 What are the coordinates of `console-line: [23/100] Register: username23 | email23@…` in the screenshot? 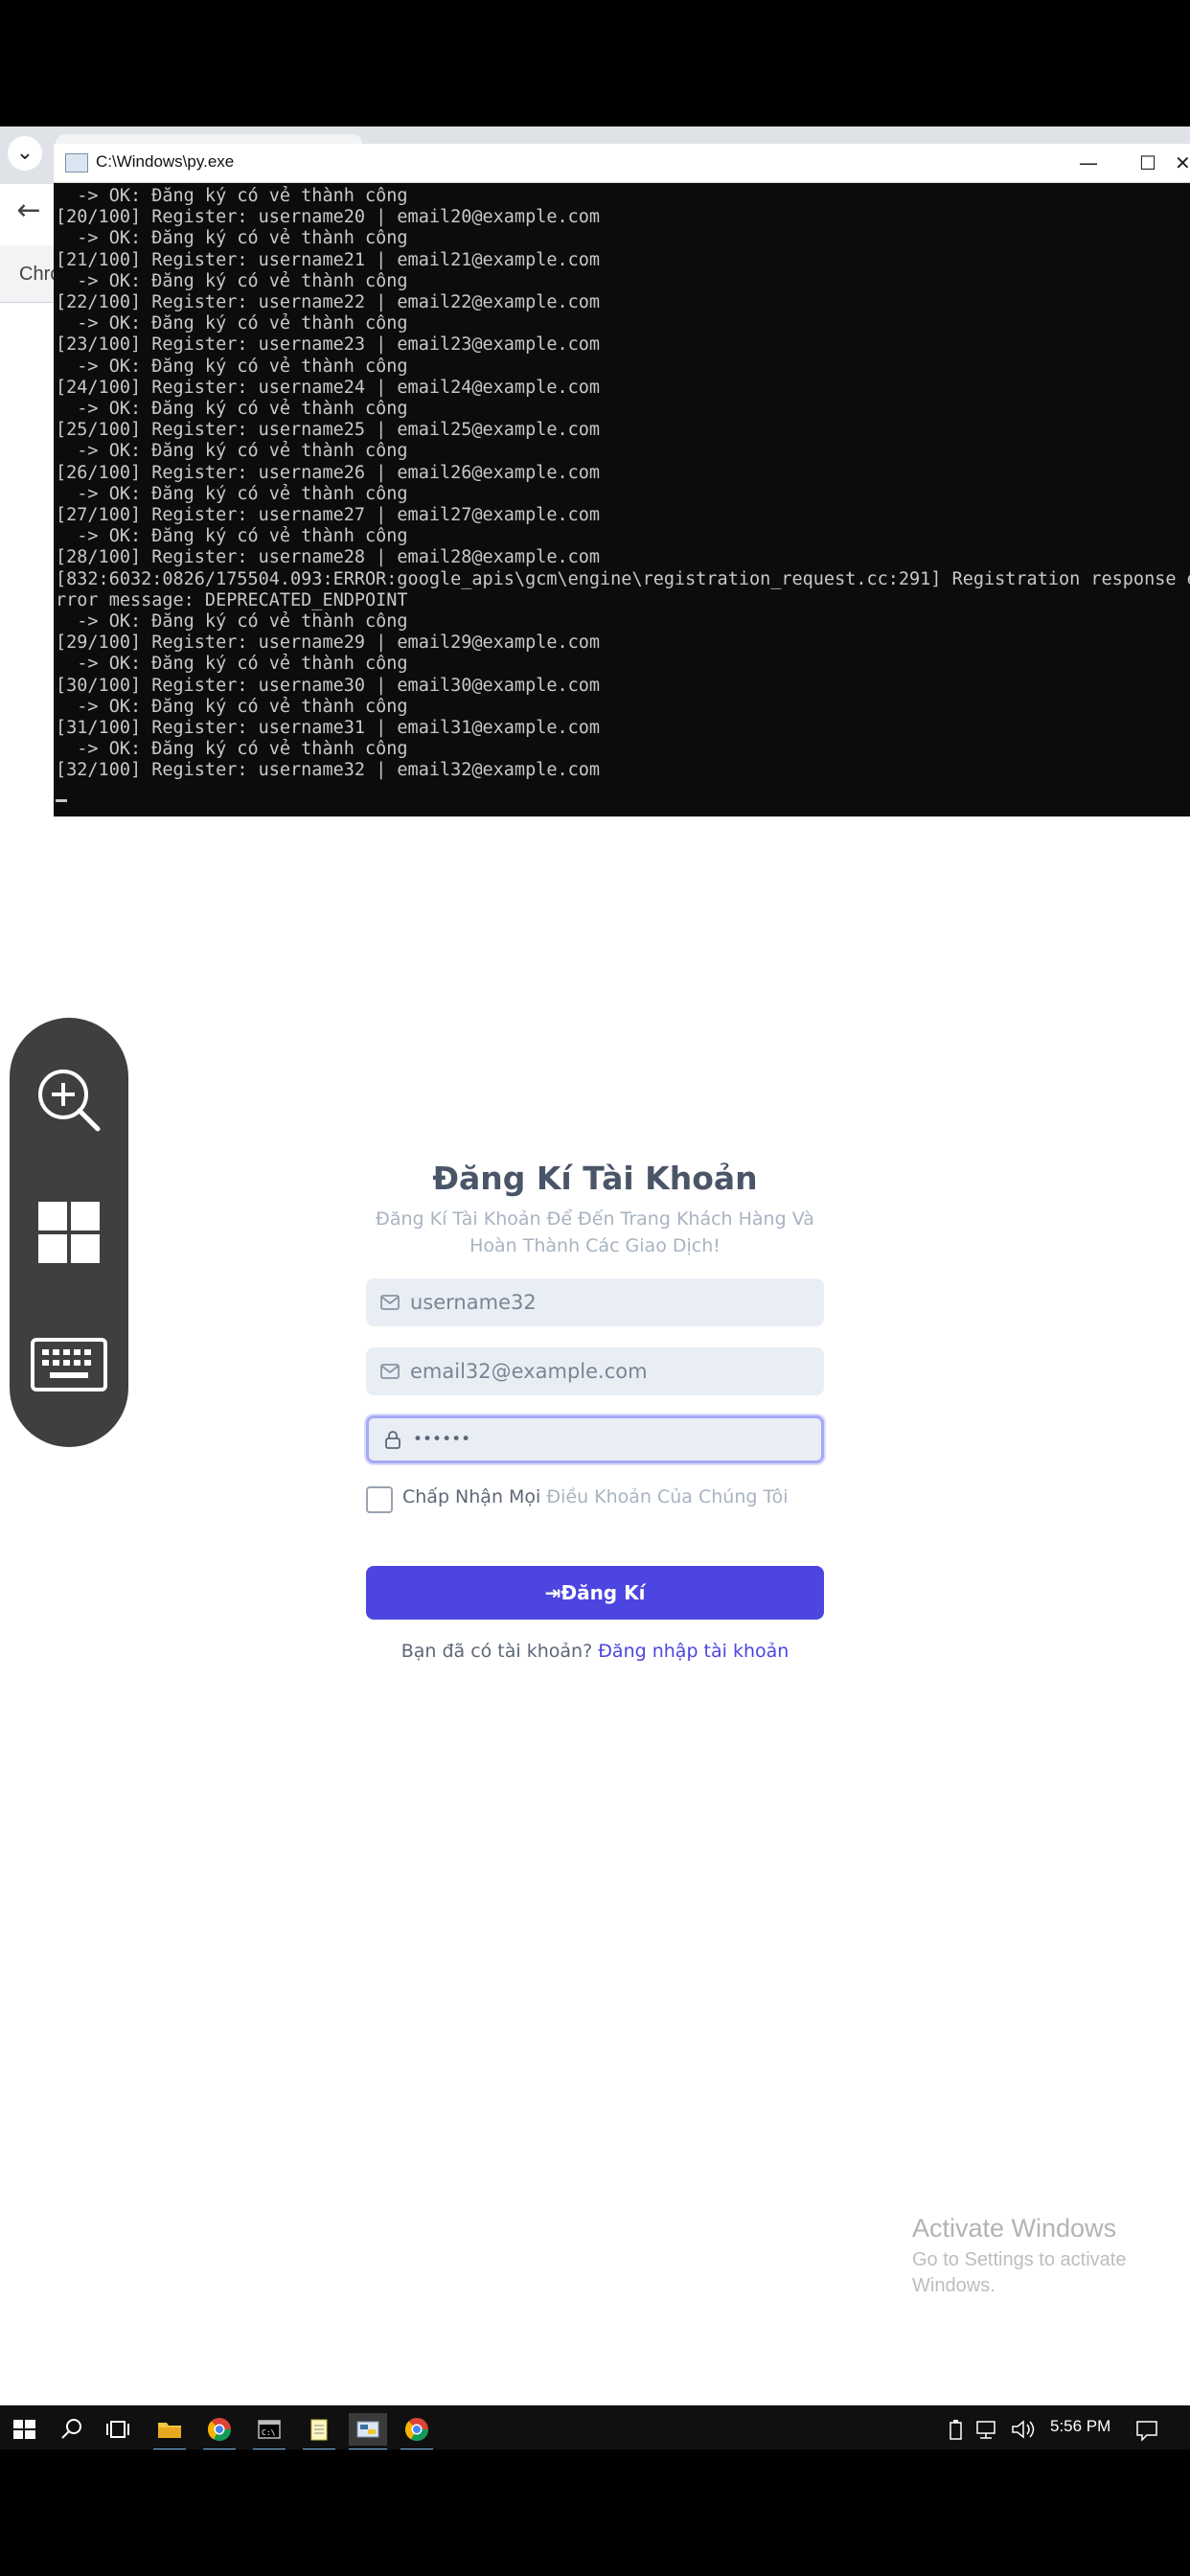 It's located at (328, 345).